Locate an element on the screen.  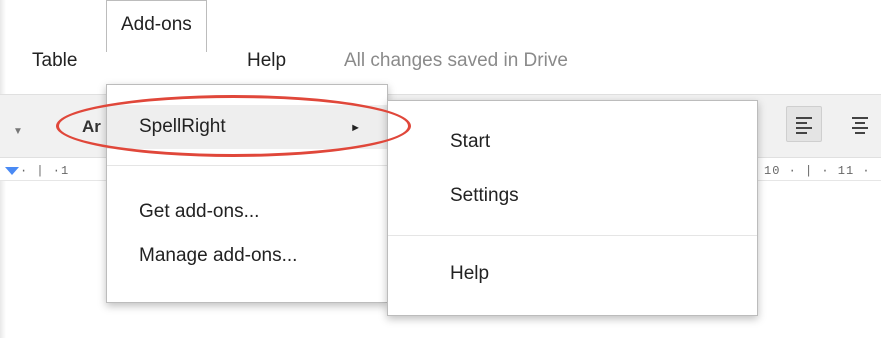
align-center-icon is located at coordinates (860, 127).